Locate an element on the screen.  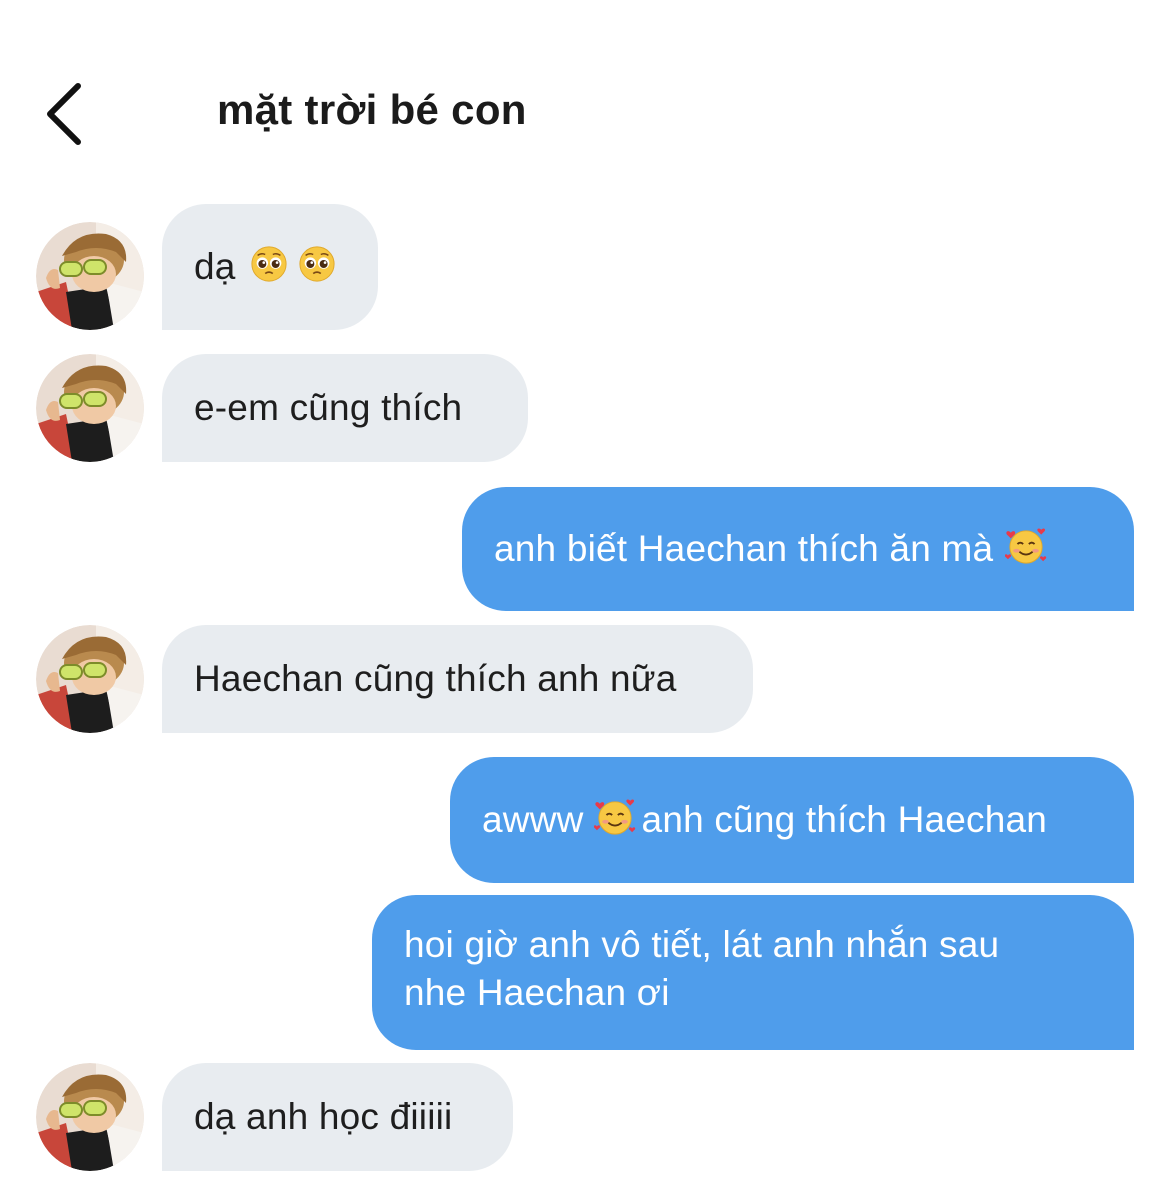
message-bubble: dạ anh học điiiii is located at coordinates (337, 1117).